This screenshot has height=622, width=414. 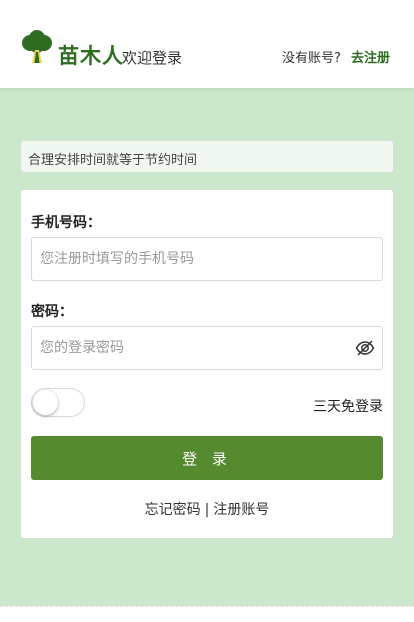 What do you see at coordinates (207, 156) in the screenshot?
I see `tip-bar: 合理安排时间就等于节约时间` at bounding box center [207, 156].